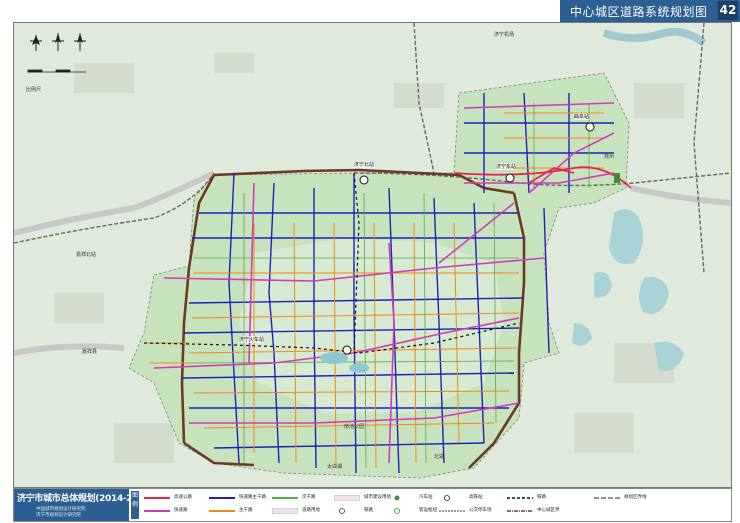 This screenshot has width=740, height=523. Describe the element at coordinates (58, 515) in the screenshot. I see `plan-organization: 济宁市规划设计研究院` at that location.